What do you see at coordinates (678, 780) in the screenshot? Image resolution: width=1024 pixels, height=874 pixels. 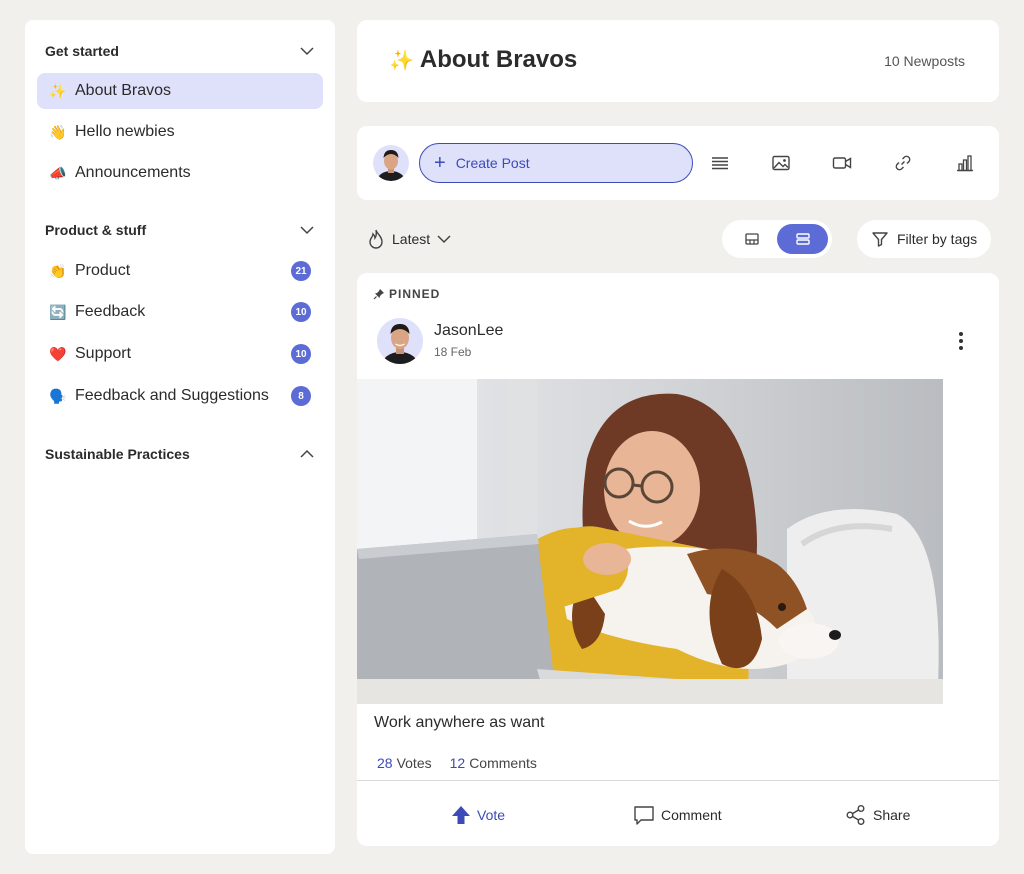 I see `divider` at bounding box center [678, 780].